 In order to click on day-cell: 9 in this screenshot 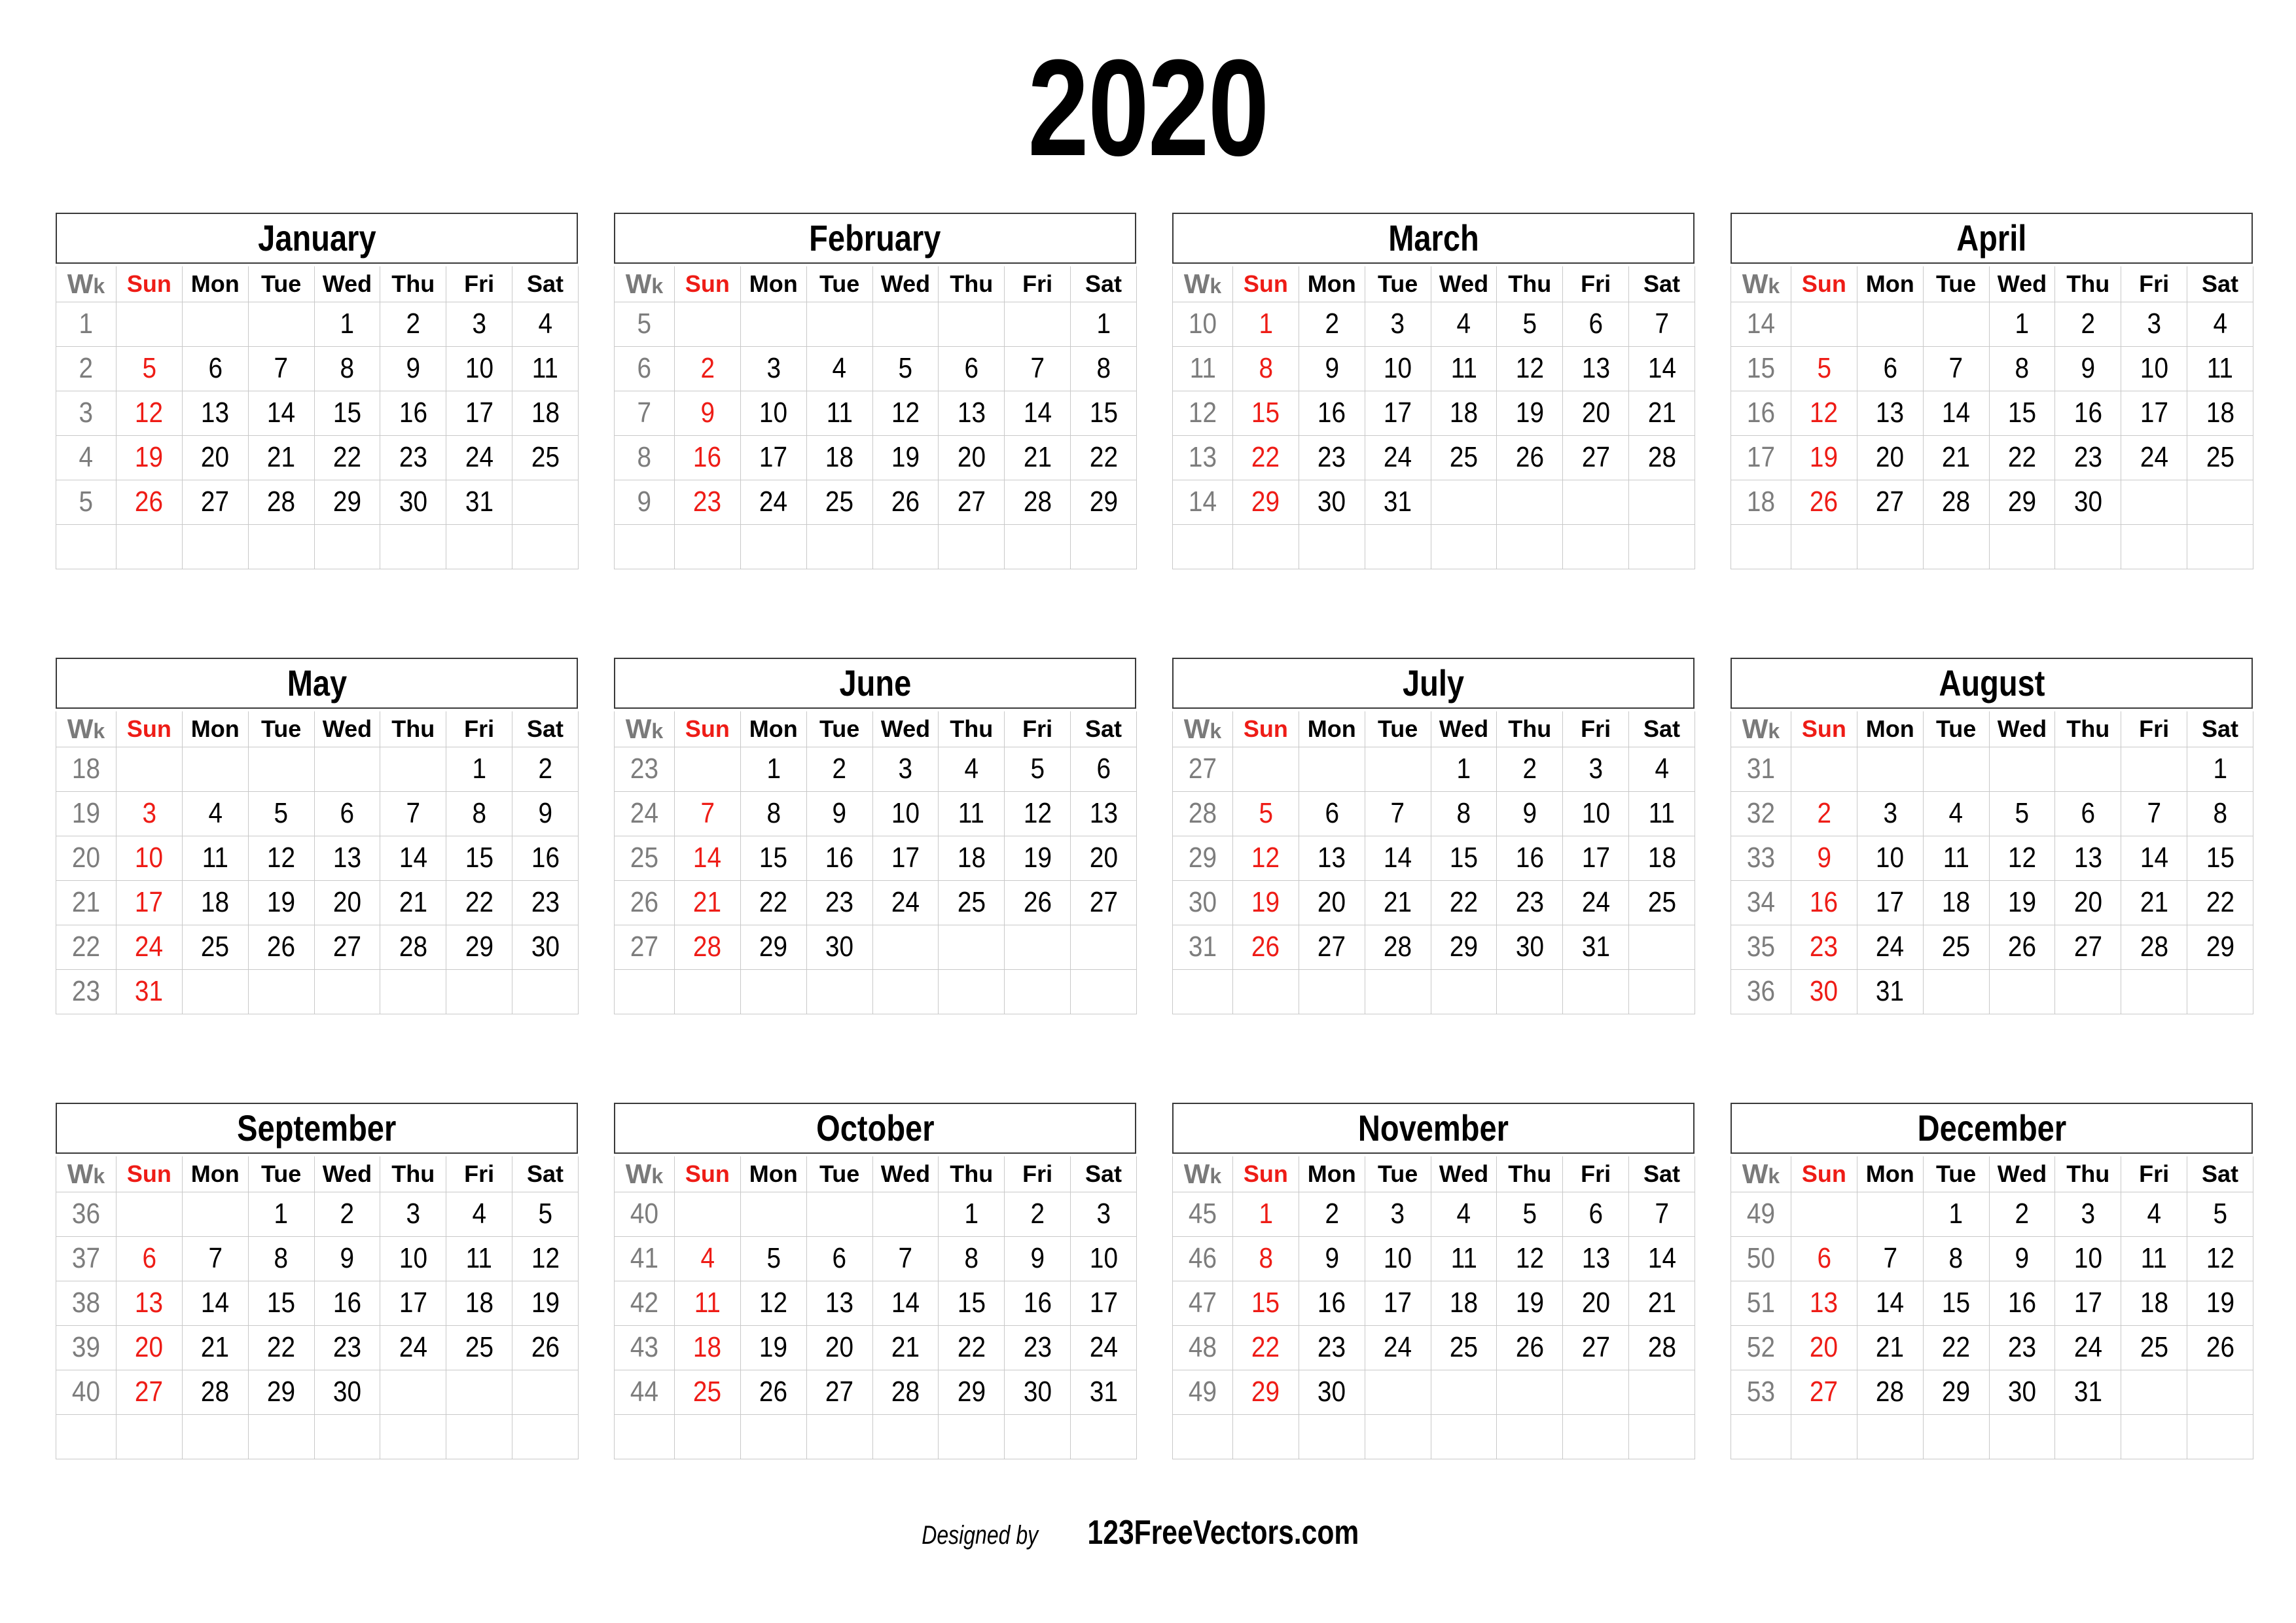, I will do `click(347, 1258)`.